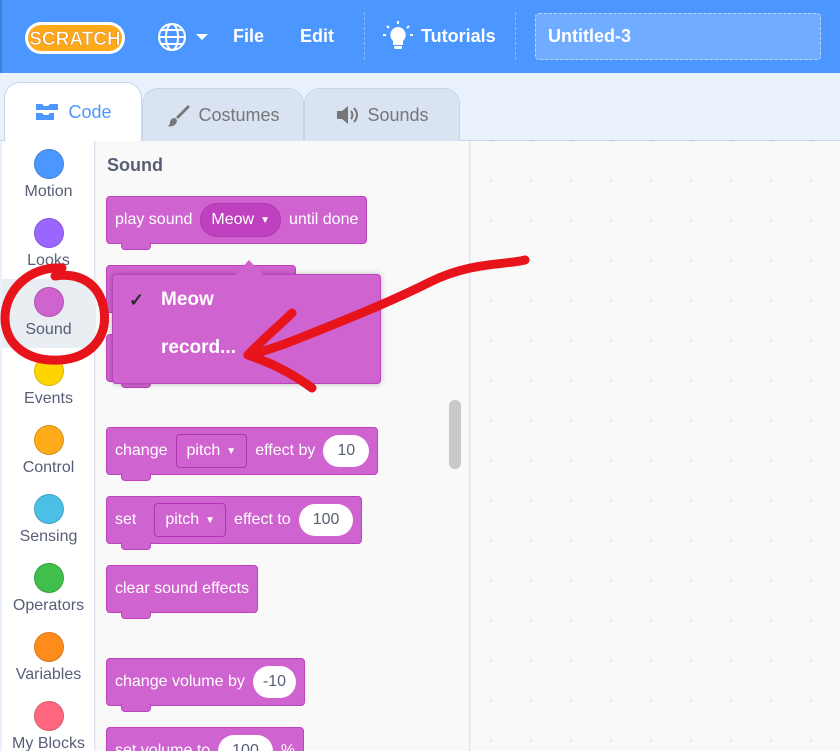  What do you see at coordinates (398, 114) in the screenshot?
I see `tab-sounds-label: Sounds` at bounding box center [398, 114].